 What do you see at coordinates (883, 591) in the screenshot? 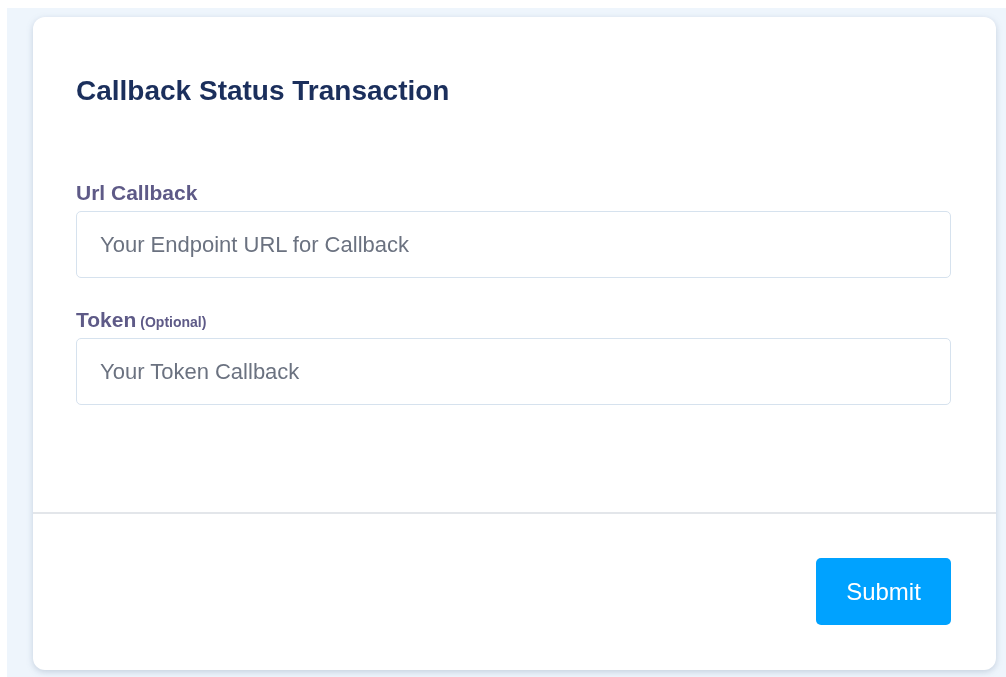
I see `submit-button: Submit` at bounding box center [883, 591].